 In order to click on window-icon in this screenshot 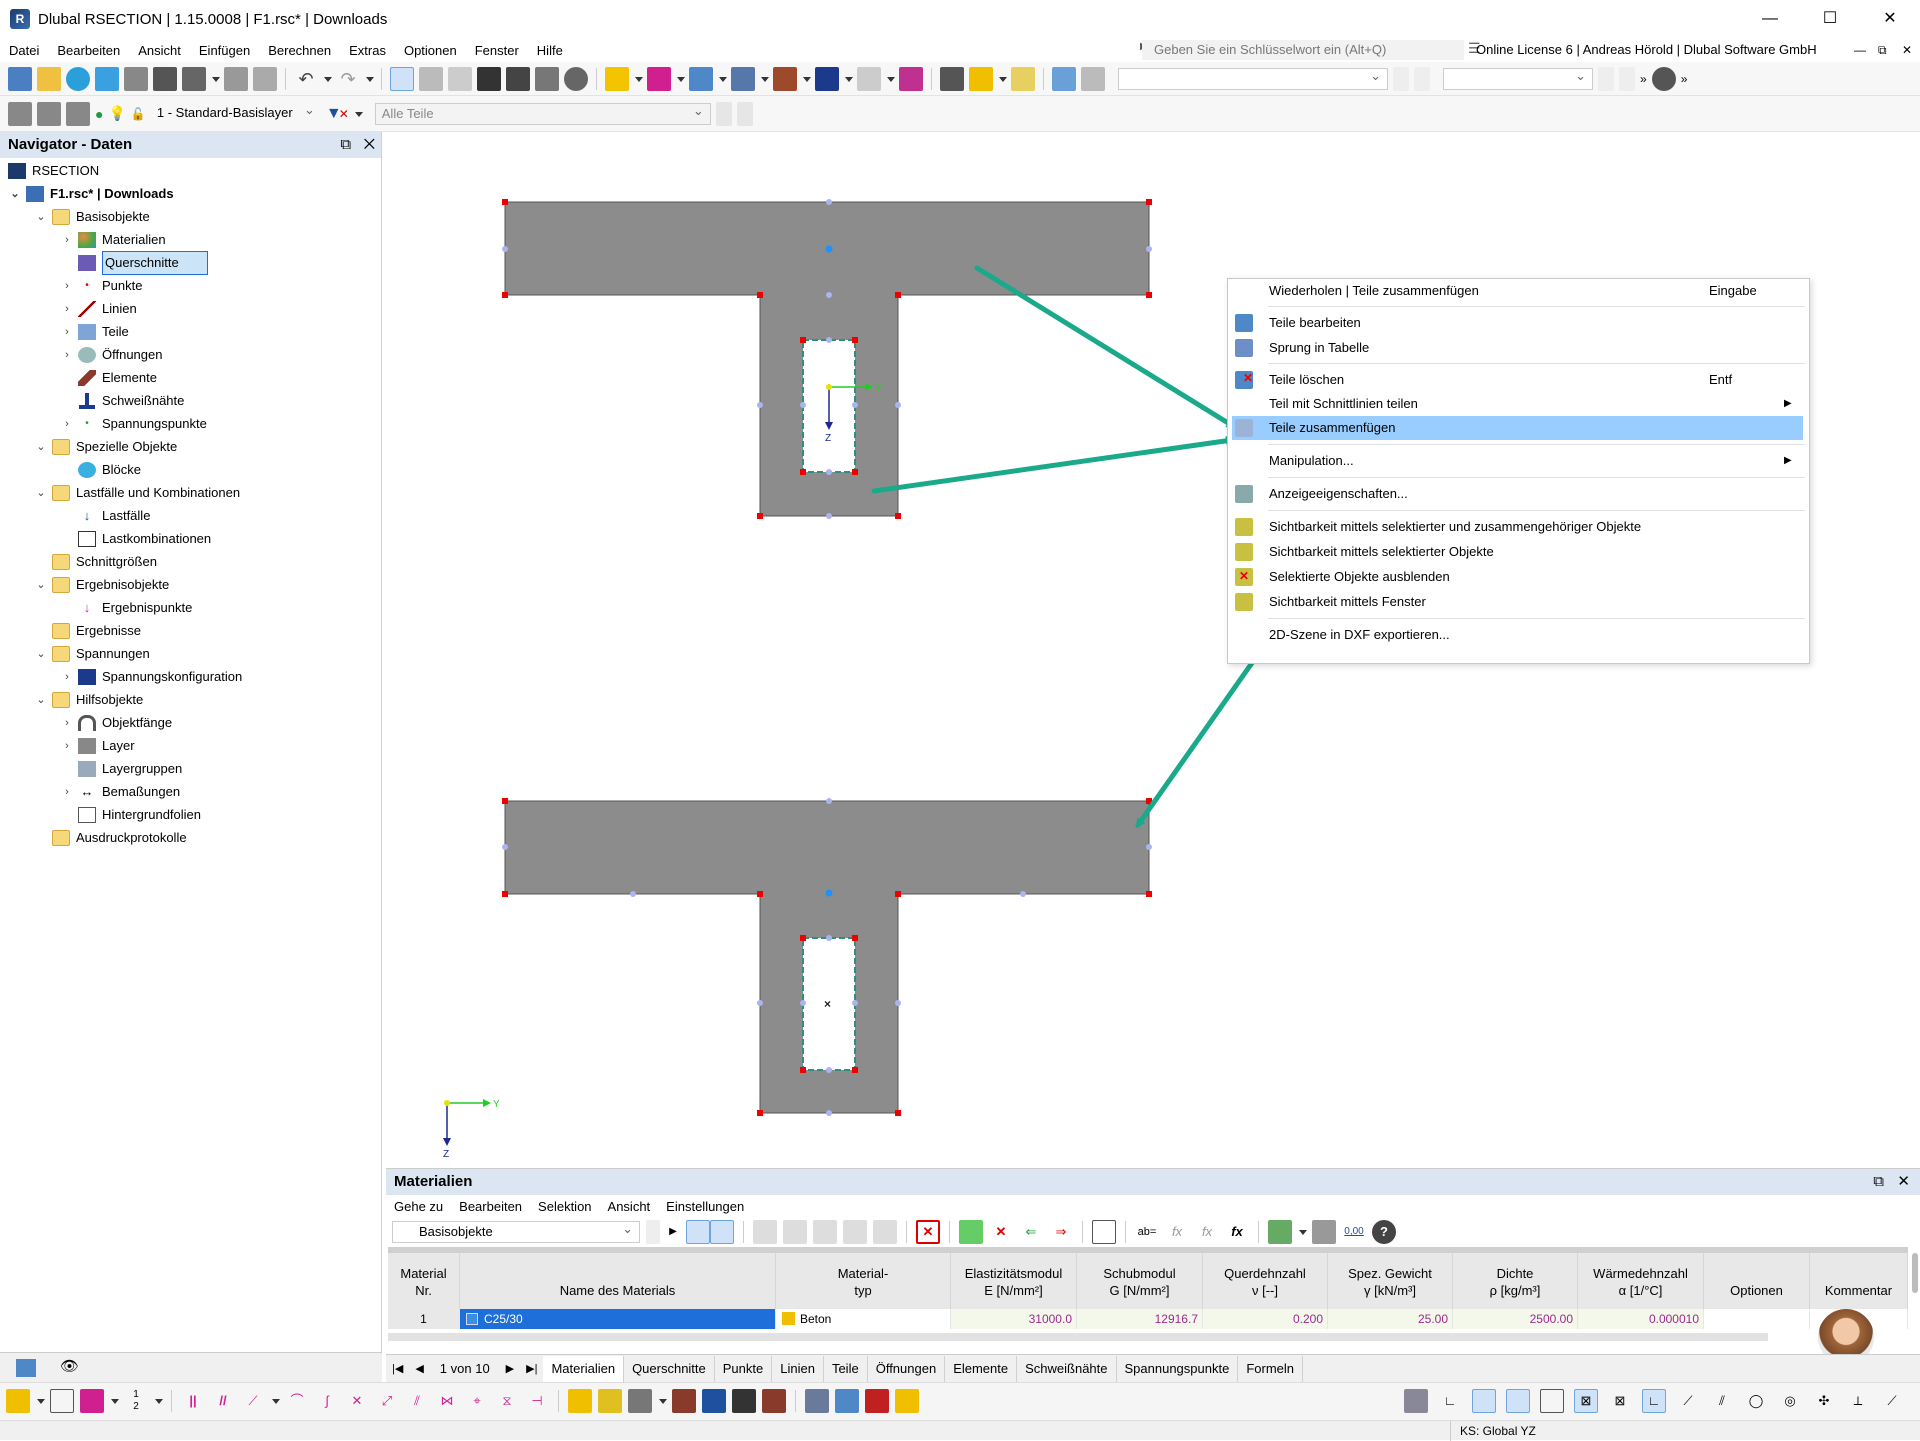, I will do `click(1104, 1232)`.